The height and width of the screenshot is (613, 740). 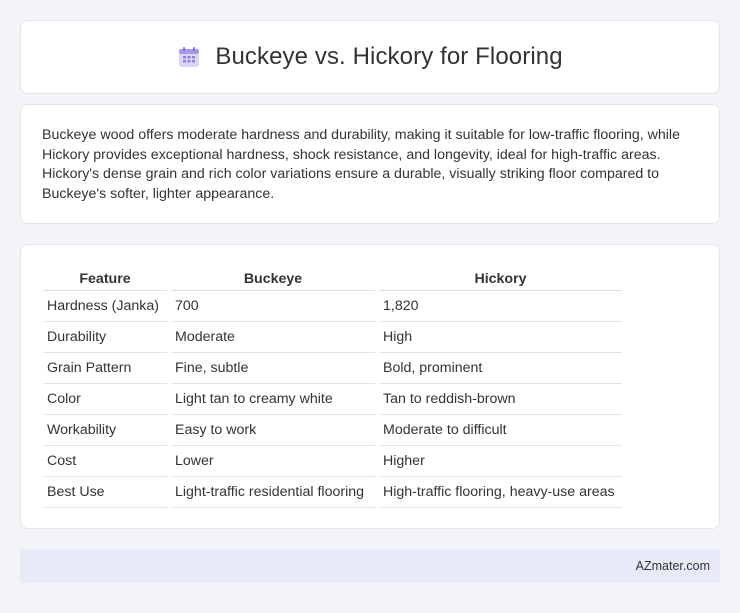 I want to click on cell-buckeye: Fine, subtle, so click(x=273, y=368).